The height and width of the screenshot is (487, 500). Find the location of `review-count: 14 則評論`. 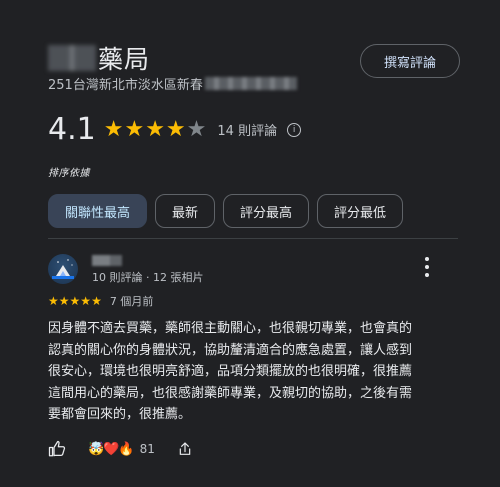

review-count: 14 則評論 is located at coordinates (247, 129).